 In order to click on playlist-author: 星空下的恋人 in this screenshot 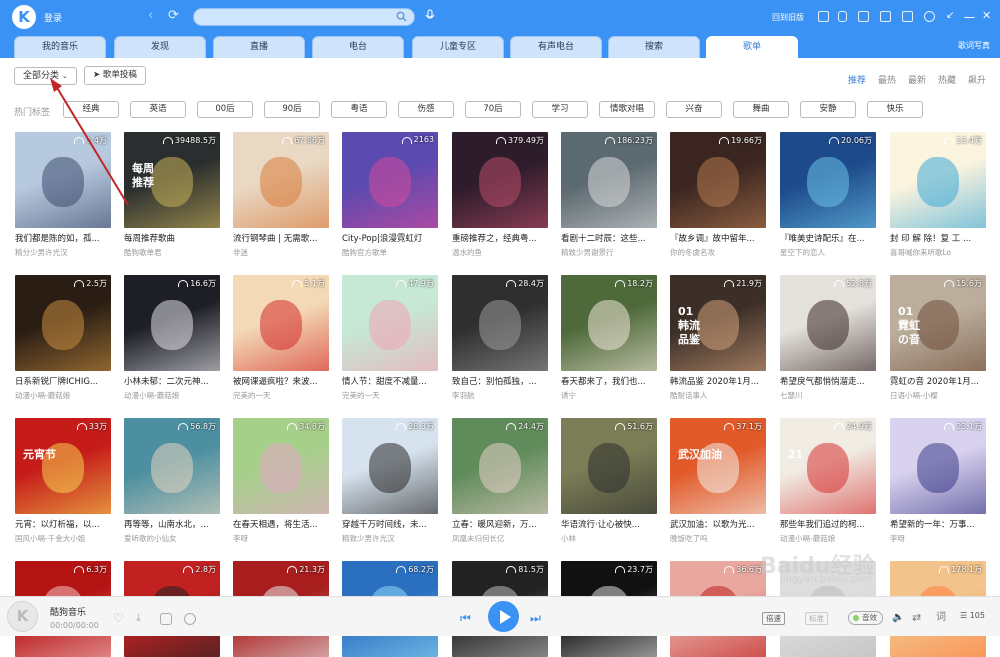, I will do `click(828, 252)`.